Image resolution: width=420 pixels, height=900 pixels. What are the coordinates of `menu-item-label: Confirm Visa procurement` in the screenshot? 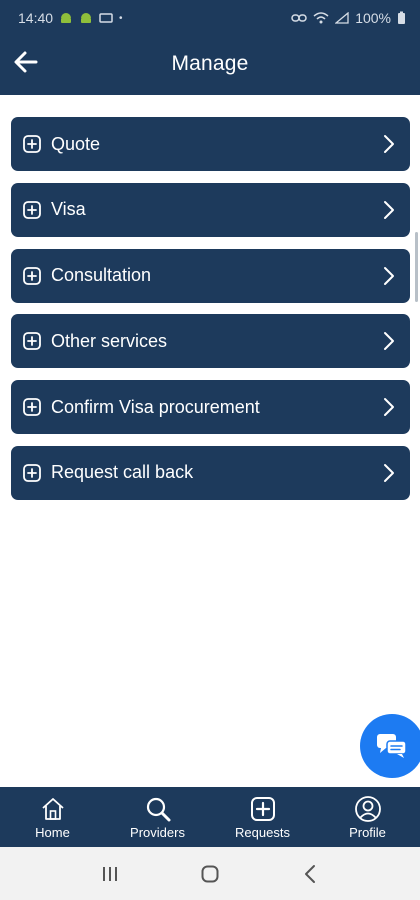 It's located at (155, 406).